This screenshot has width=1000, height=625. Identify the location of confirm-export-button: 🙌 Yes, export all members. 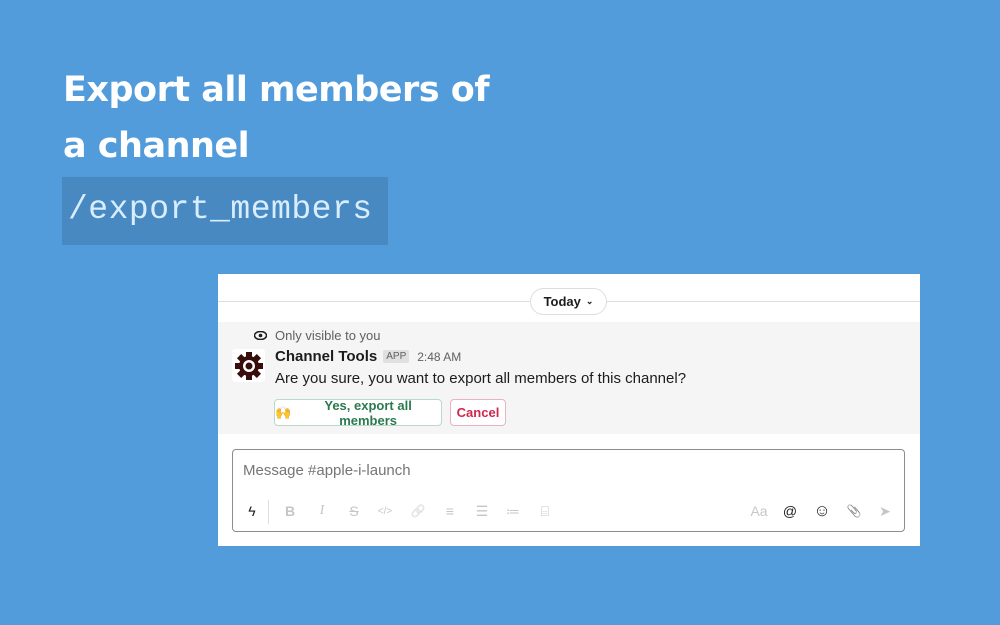
(358, 412).